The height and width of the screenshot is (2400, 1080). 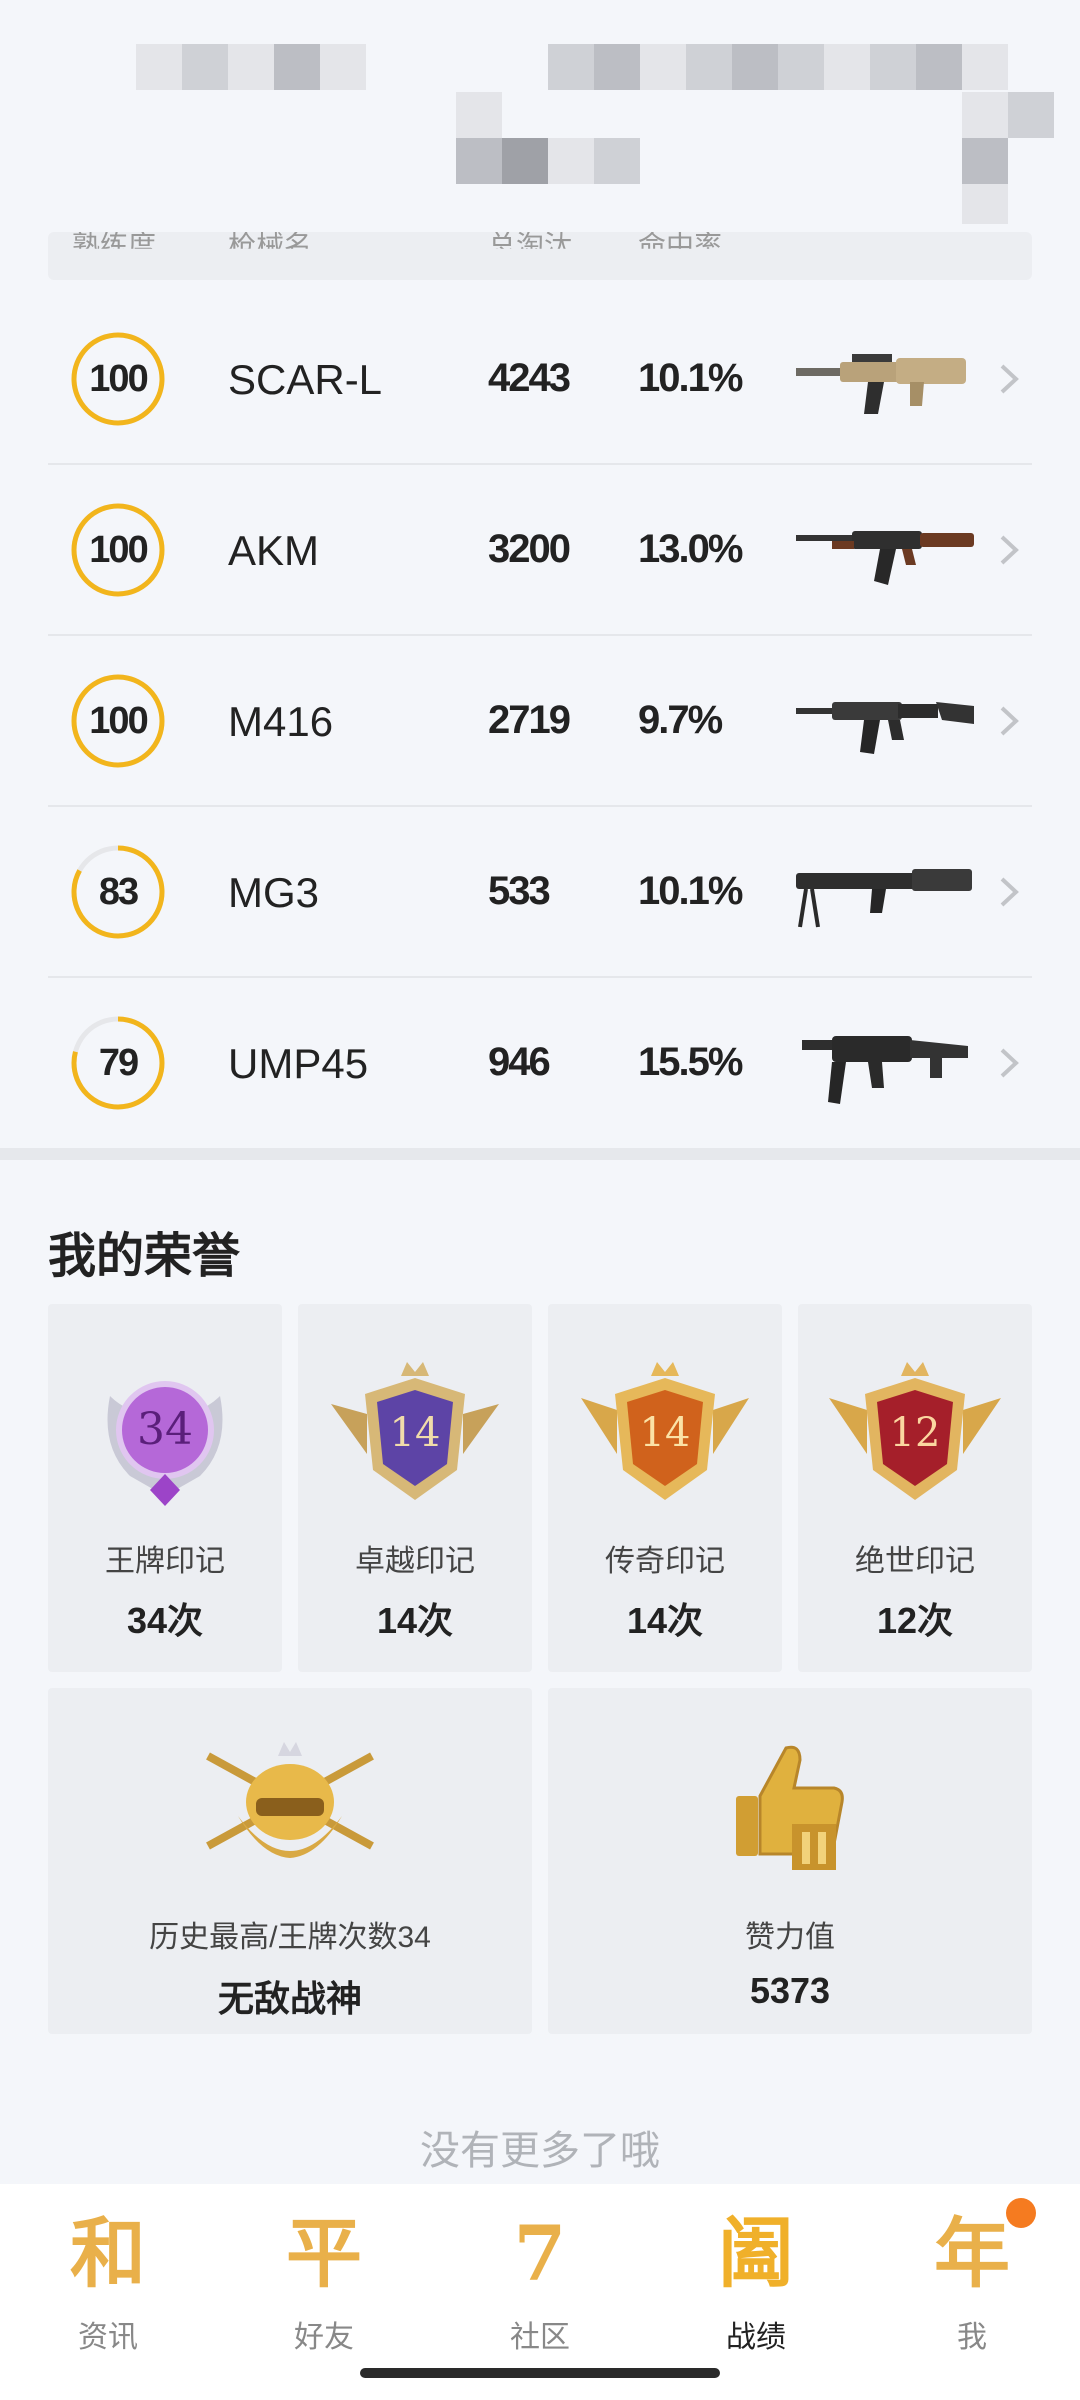 I want to click on likes-label: 赞力值, so click(x=790, y=1937).